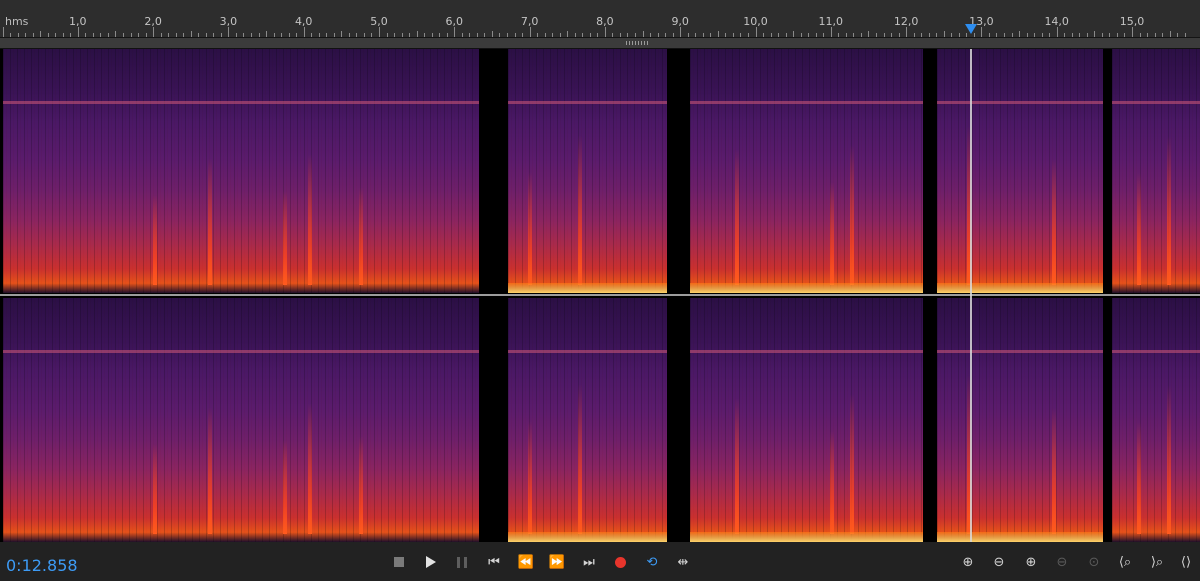  I want to click on skip-selection-button: ⇹, so click(683, 562).